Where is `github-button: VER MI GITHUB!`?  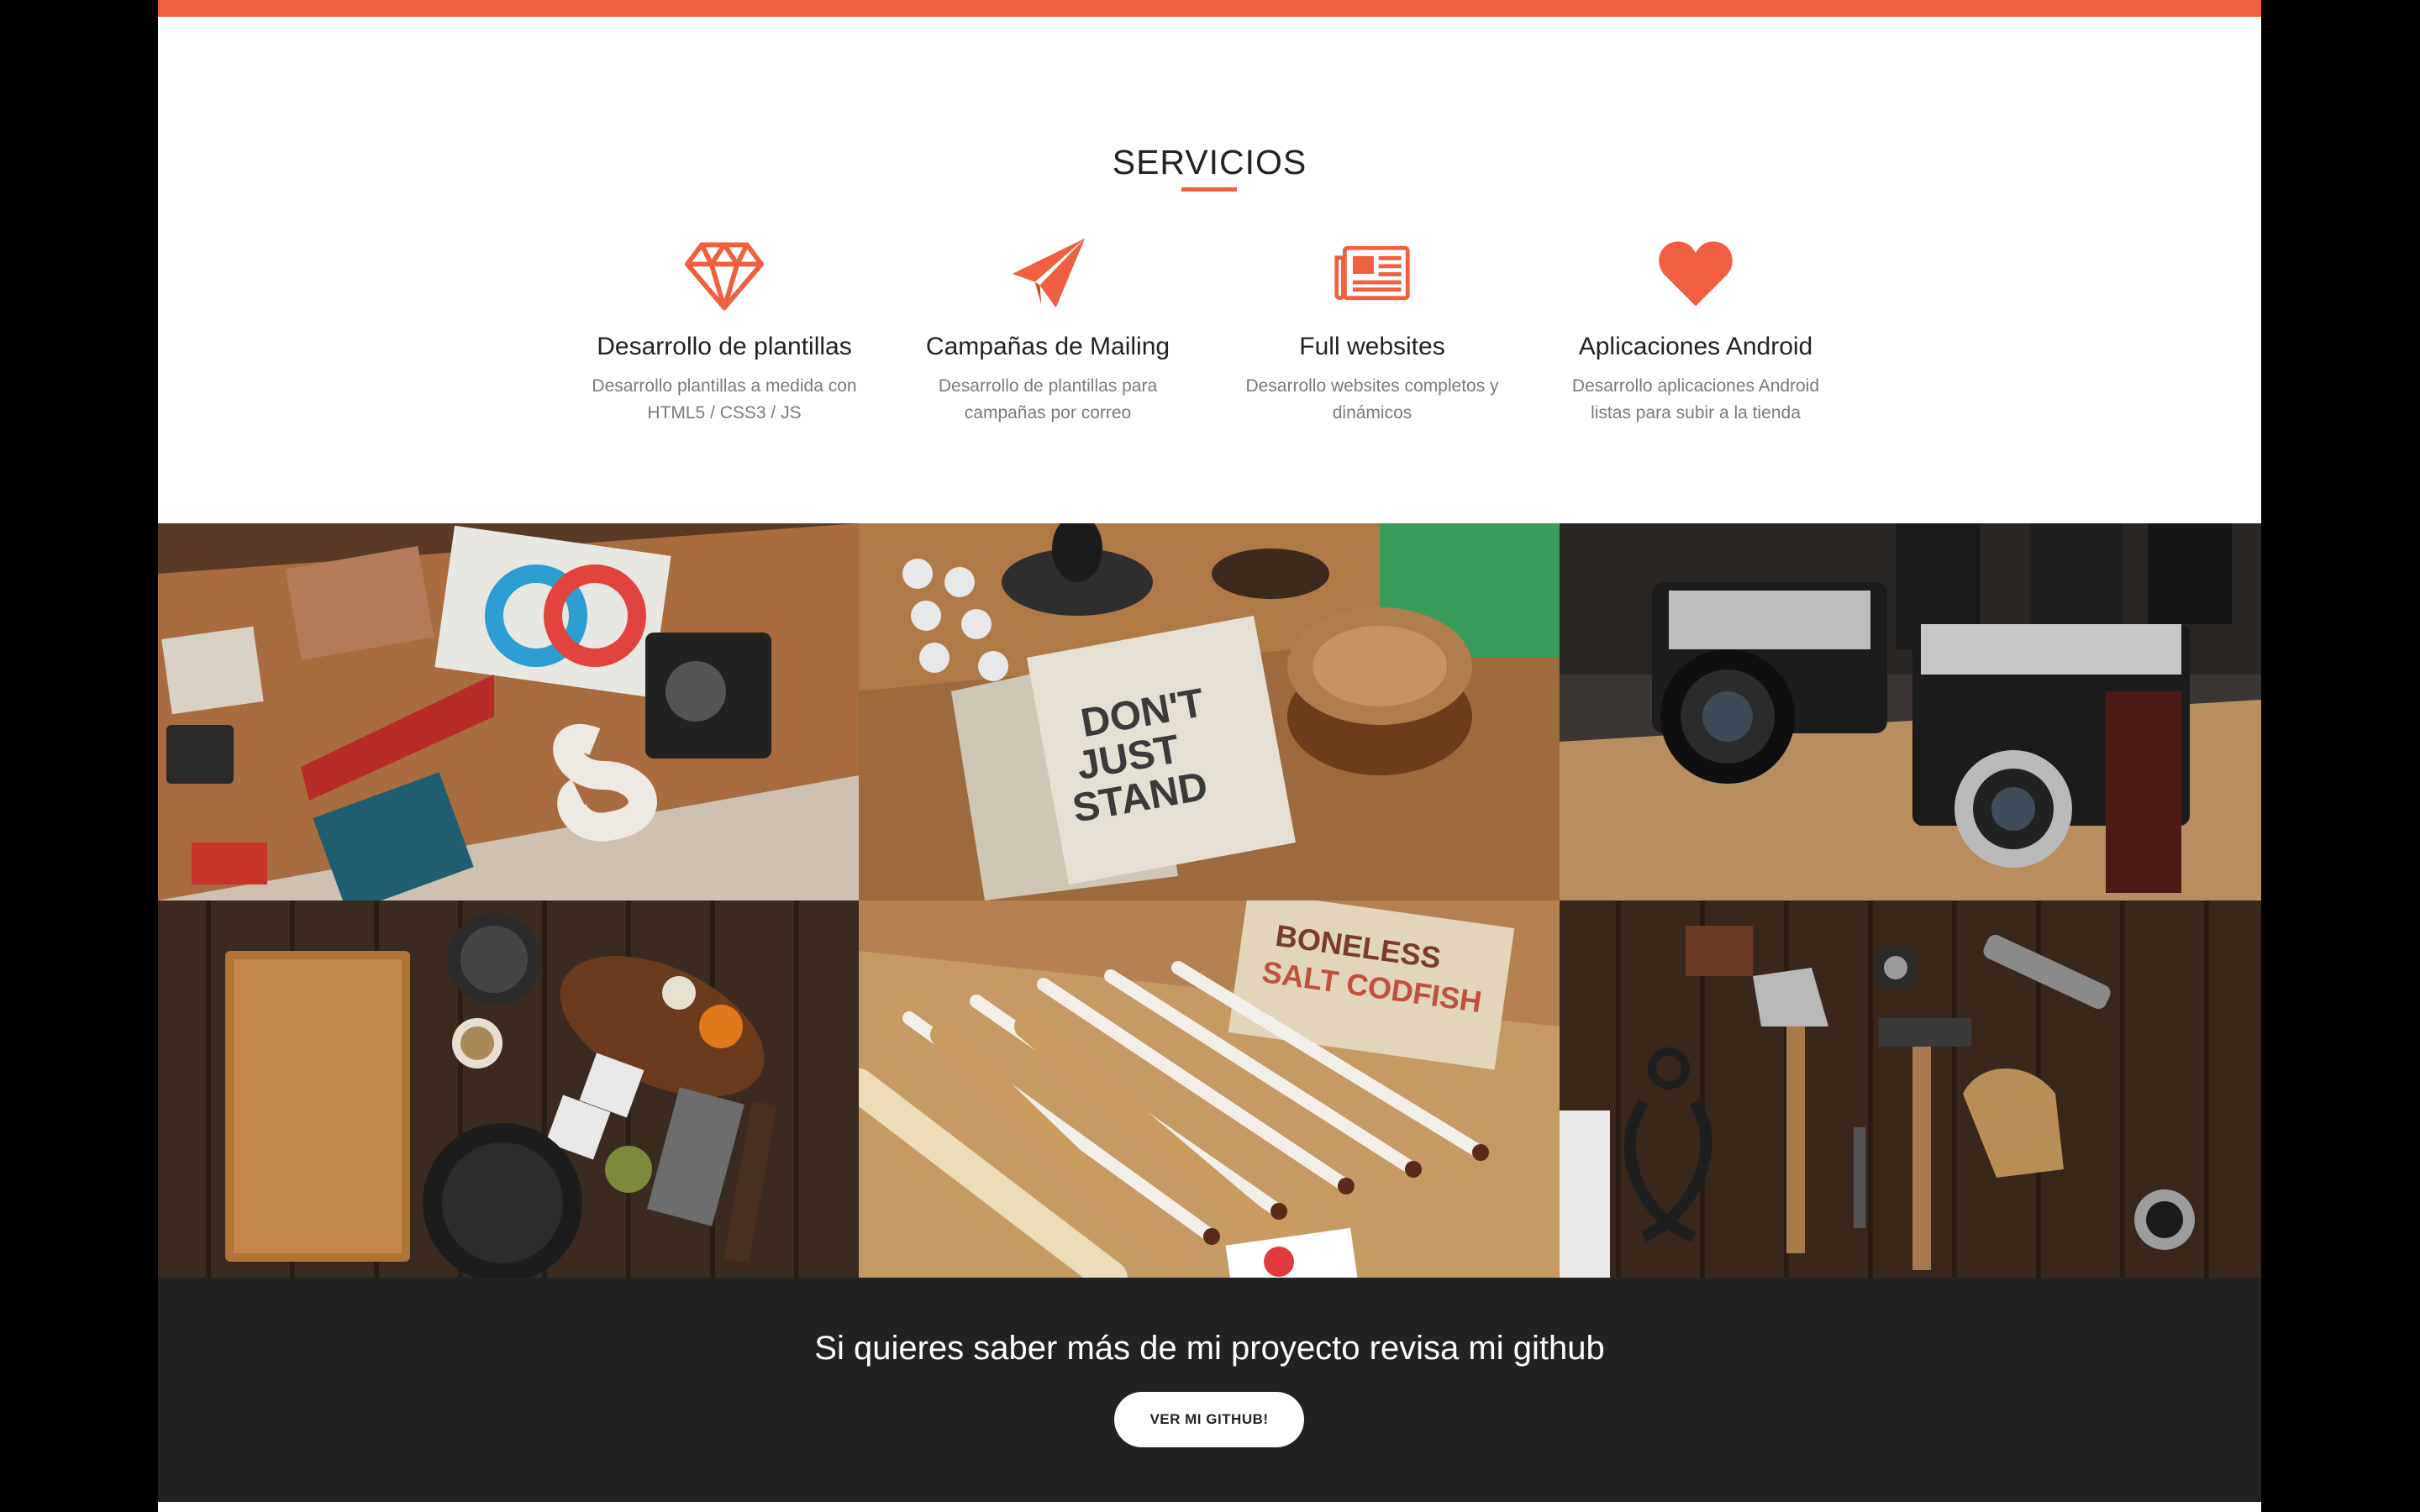
github-button: VER MI GITHUB! is located at coordinates (1209, 1419).